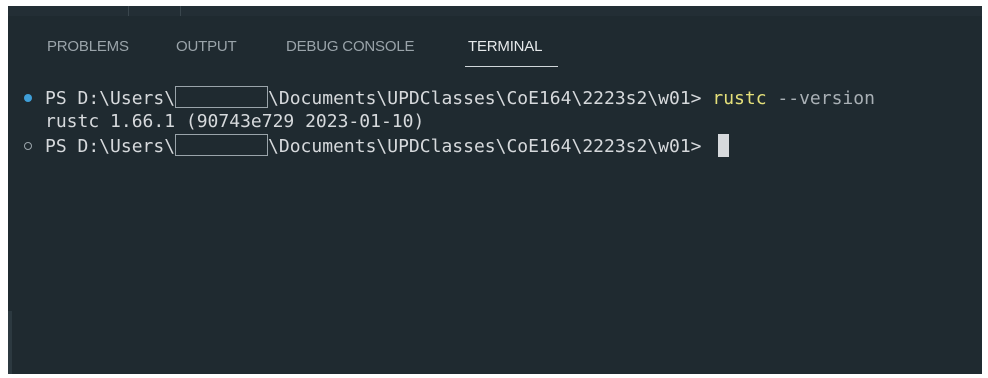 This screenshot has height=378, width=988. I want to click on panel-tabbar: PROBLEMS OUTPUT DEBUG CONSOLE TERMINAL, so click(495, 48).